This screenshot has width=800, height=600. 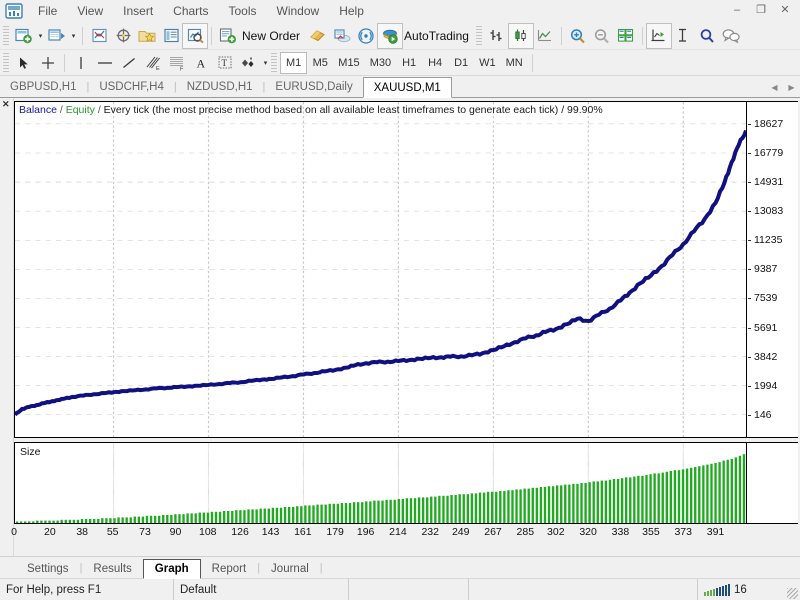 I want to click on text-tool-icon: A, so click(x=201, y=63).